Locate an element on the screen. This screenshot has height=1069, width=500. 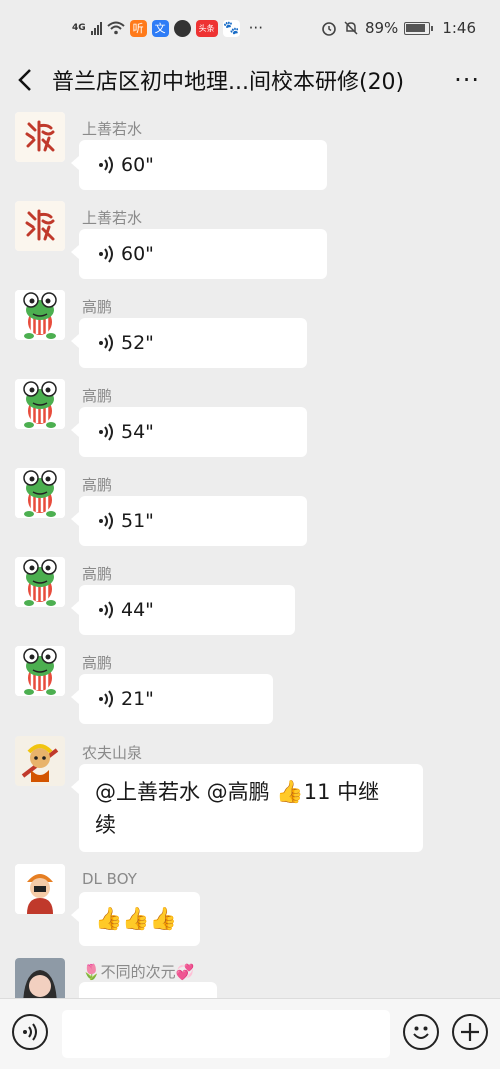
text-message-bubble: @上善若水 @高鹏 👍11 中继 续 is located at coordinates (247, 808).